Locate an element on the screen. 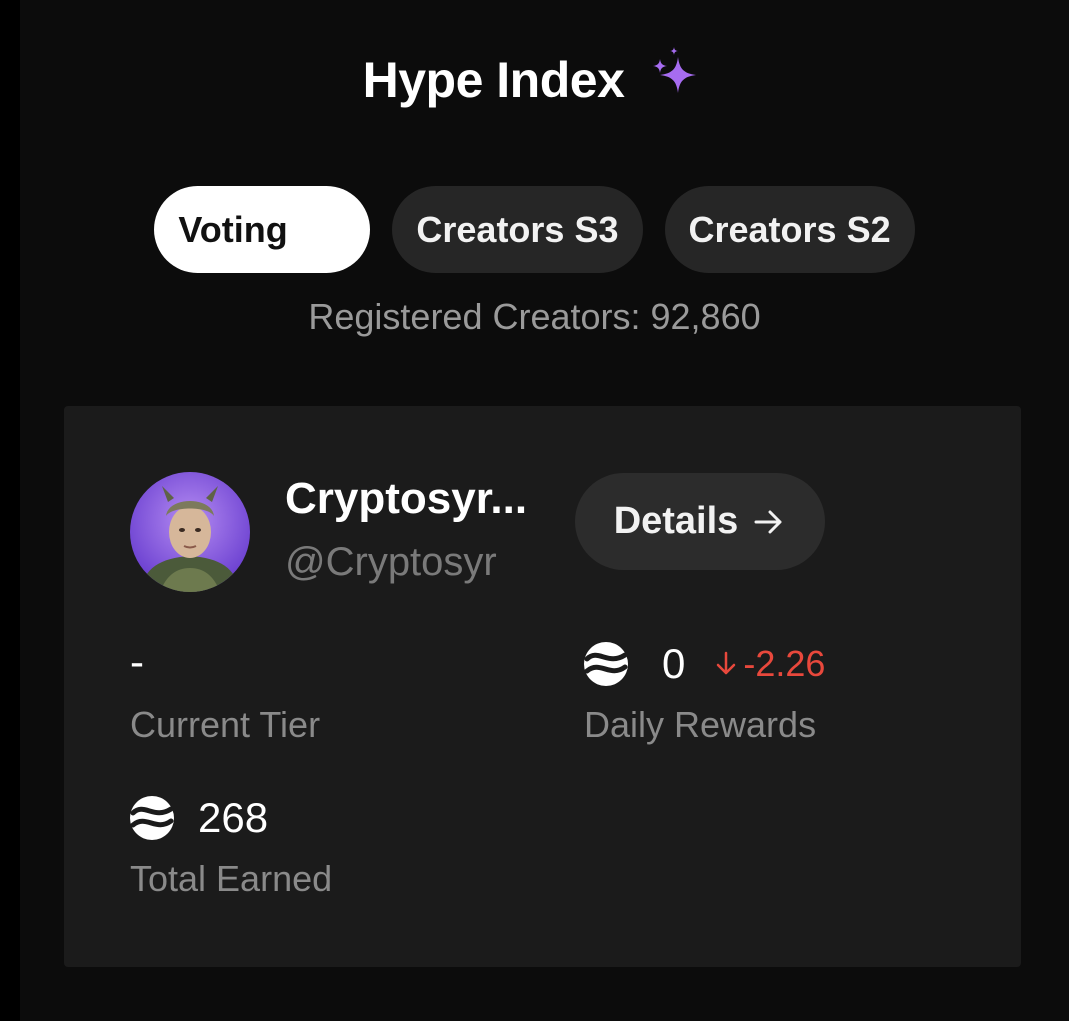 This screenshot has width=1069, height=1021. current-tier-value: - is located at coordinates (137, 661).